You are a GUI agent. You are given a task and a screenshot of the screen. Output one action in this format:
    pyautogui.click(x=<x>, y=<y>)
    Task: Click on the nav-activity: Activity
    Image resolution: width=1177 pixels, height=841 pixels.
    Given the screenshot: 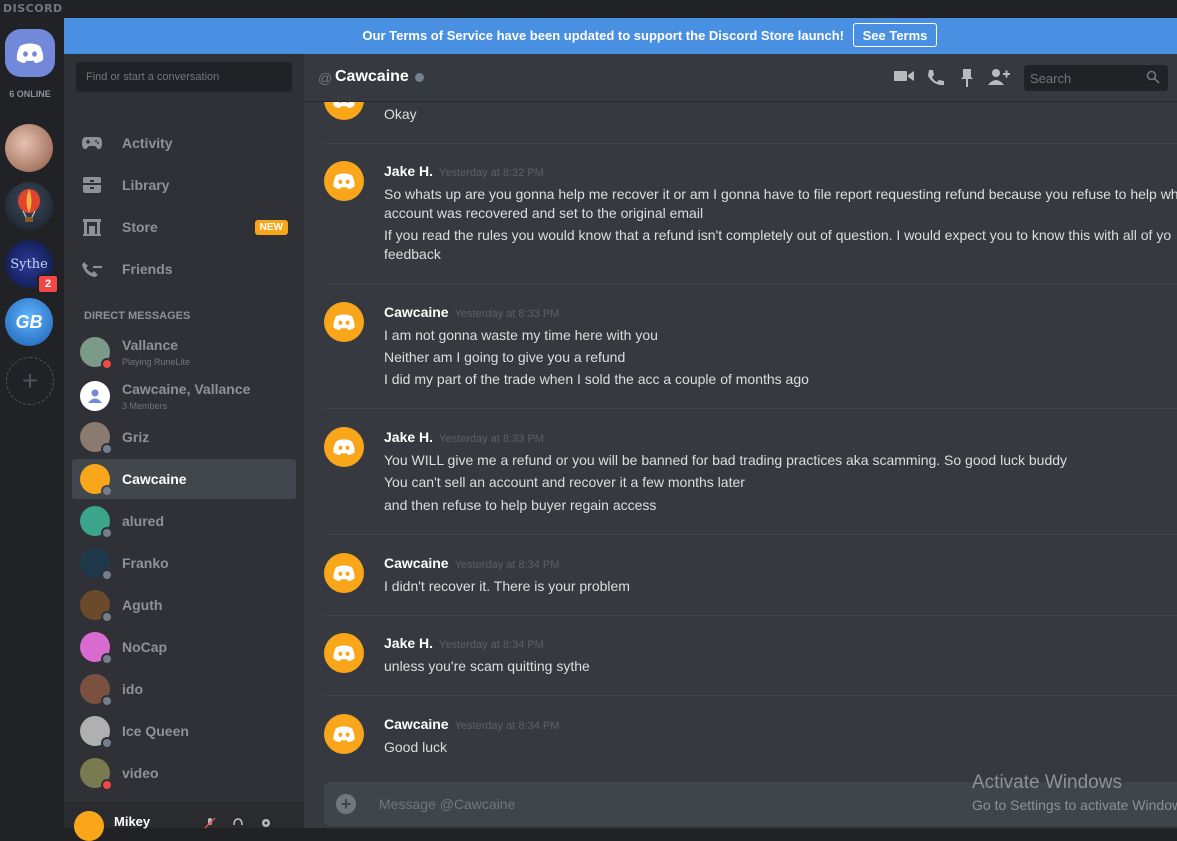 What is the action you would take?
    pyautogui.click(x=184, y=143)
    